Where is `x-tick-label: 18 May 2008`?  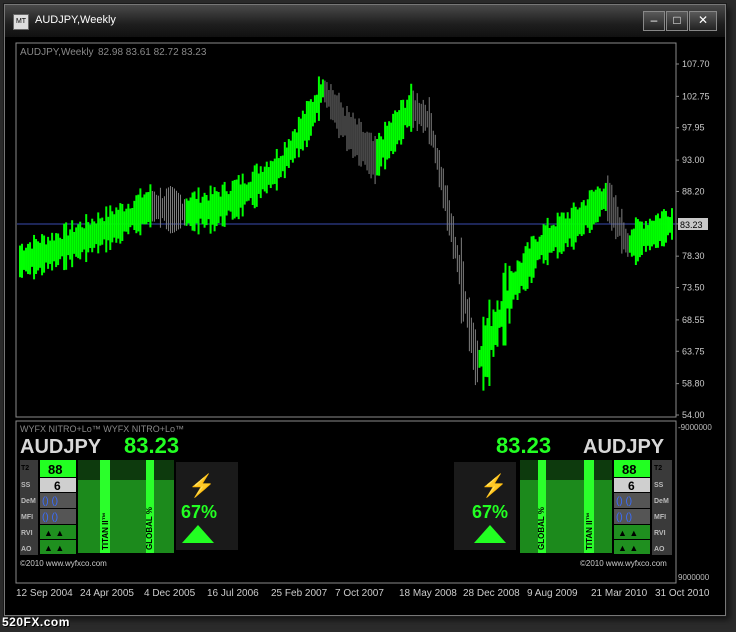
x-tick-label: 18 May 2008 is located at coordinates (428, 593).